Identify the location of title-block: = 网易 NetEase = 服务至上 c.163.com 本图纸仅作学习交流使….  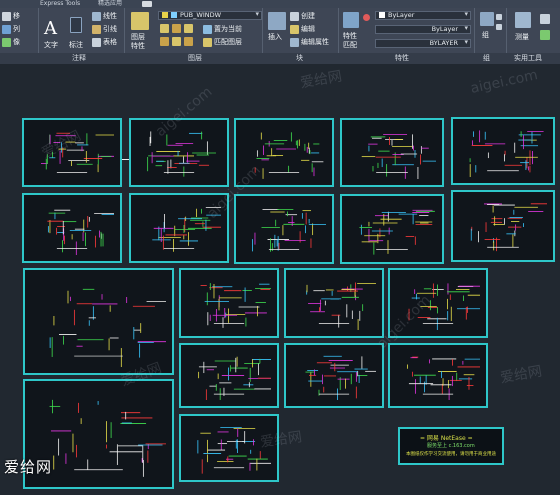
(451, 446).